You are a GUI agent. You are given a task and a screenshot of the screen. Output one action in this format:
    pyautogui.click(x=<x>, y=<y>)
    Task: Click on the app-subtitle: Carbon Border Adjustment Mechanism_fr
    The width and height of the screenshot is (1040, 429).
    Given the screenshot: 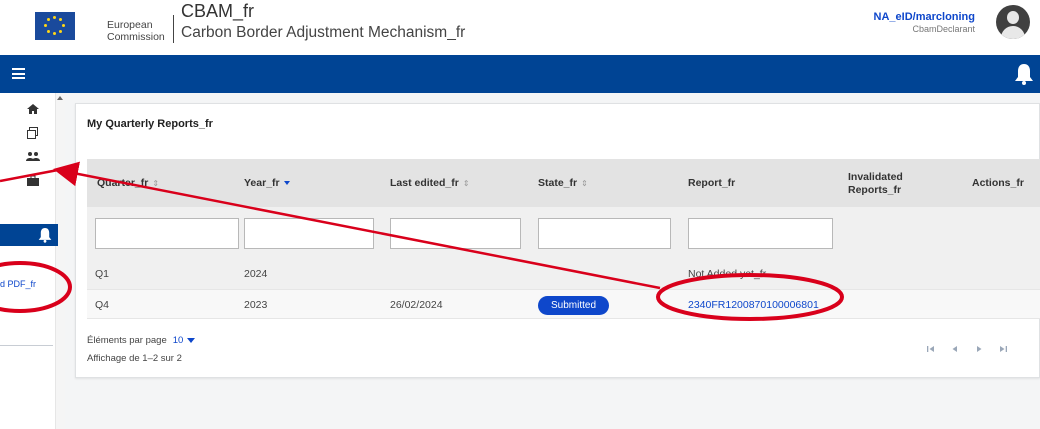 What is the action you would take?
    pyautogui.click(x=323, y=32)
    